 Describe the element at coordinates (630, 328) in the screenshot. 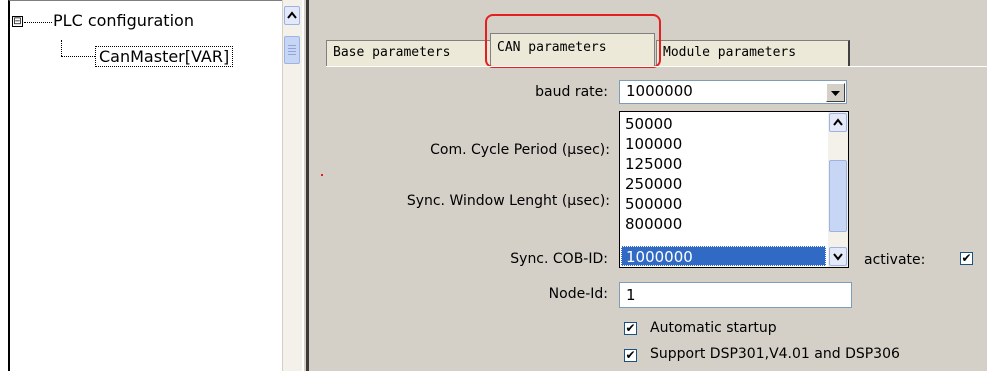

I see `automatic-startup-checkbox: ✔` at that location.